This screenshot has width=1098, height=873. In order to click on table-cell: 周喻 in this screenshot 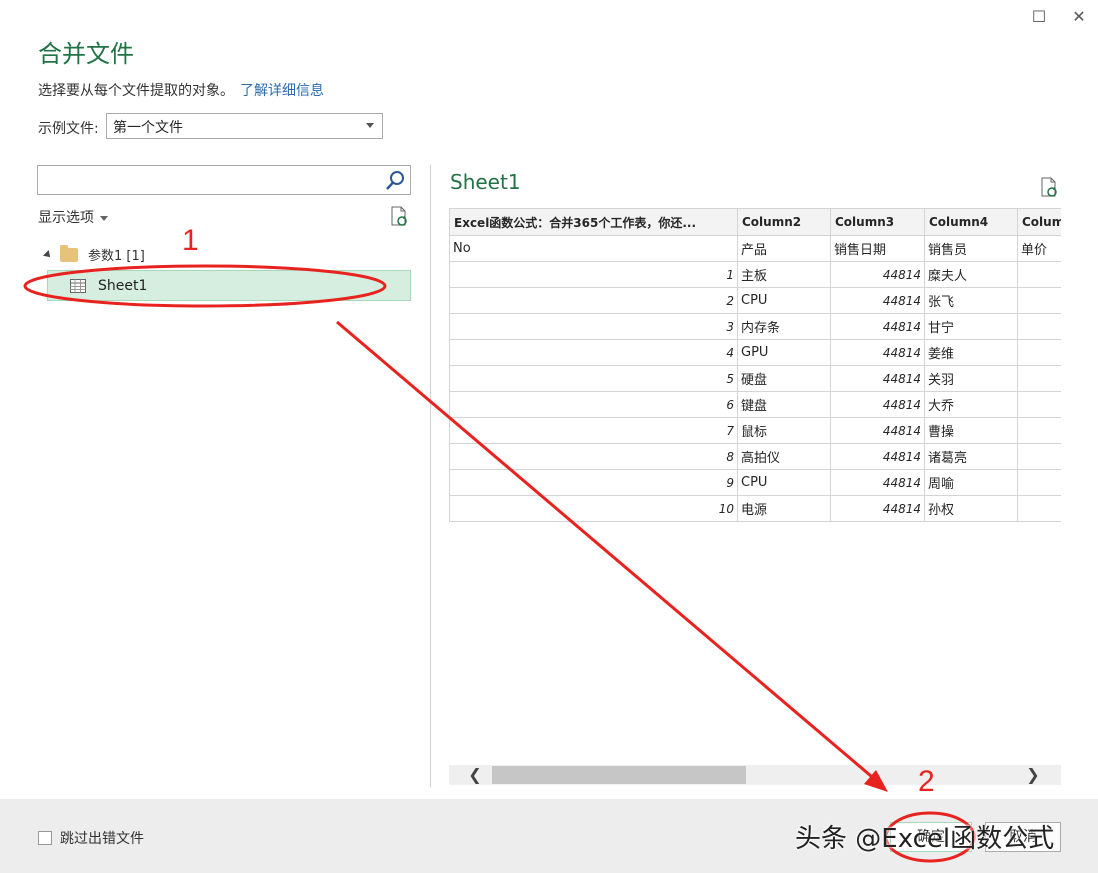, I will do `click(971, 482)`.